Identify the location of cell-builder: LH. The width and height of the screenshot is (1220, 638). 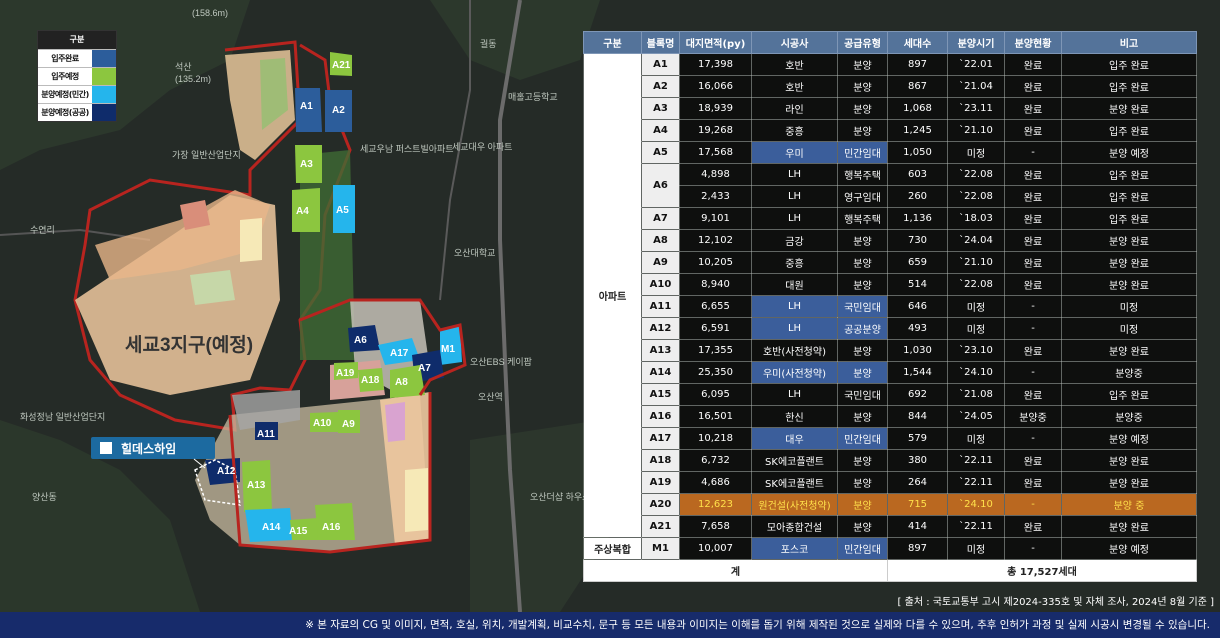
(794, 328).